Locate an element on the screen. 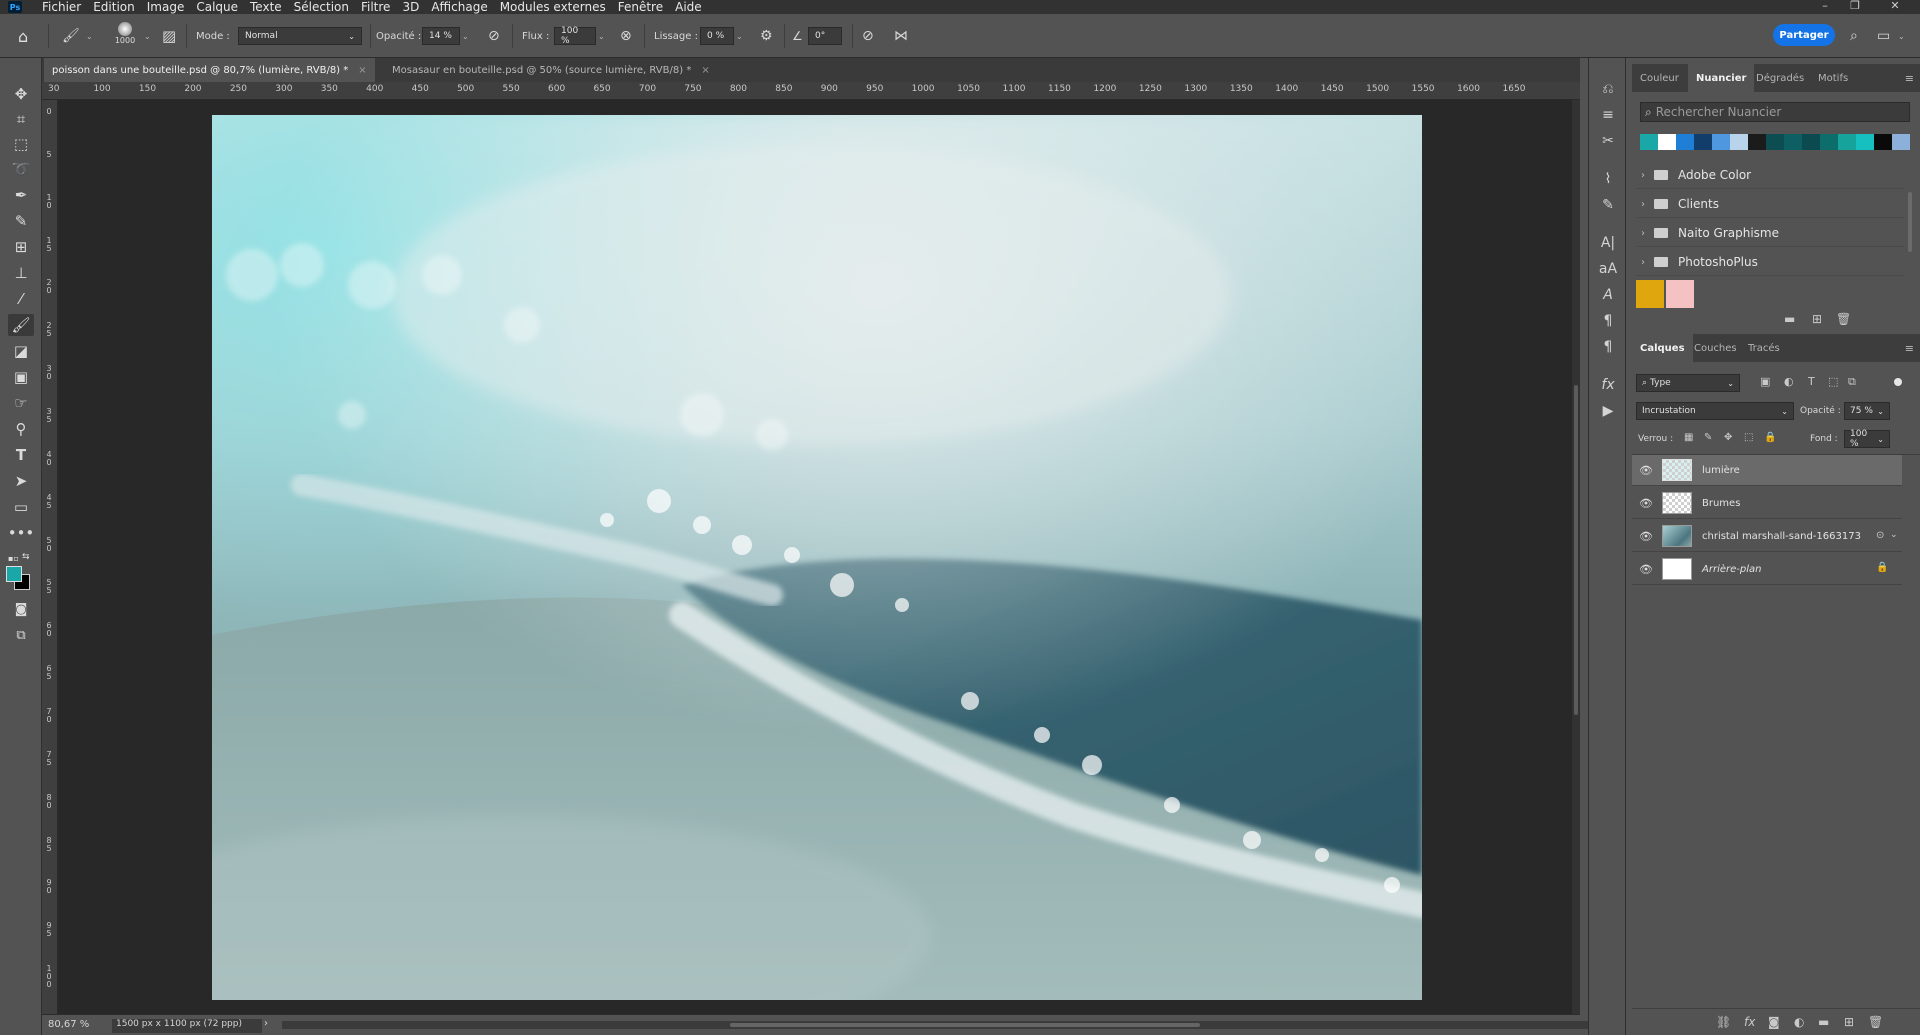 The height and width of the screenshot is (1035, 1920). layer-name: Arrière-plan is located at coordinates (1731, 569).